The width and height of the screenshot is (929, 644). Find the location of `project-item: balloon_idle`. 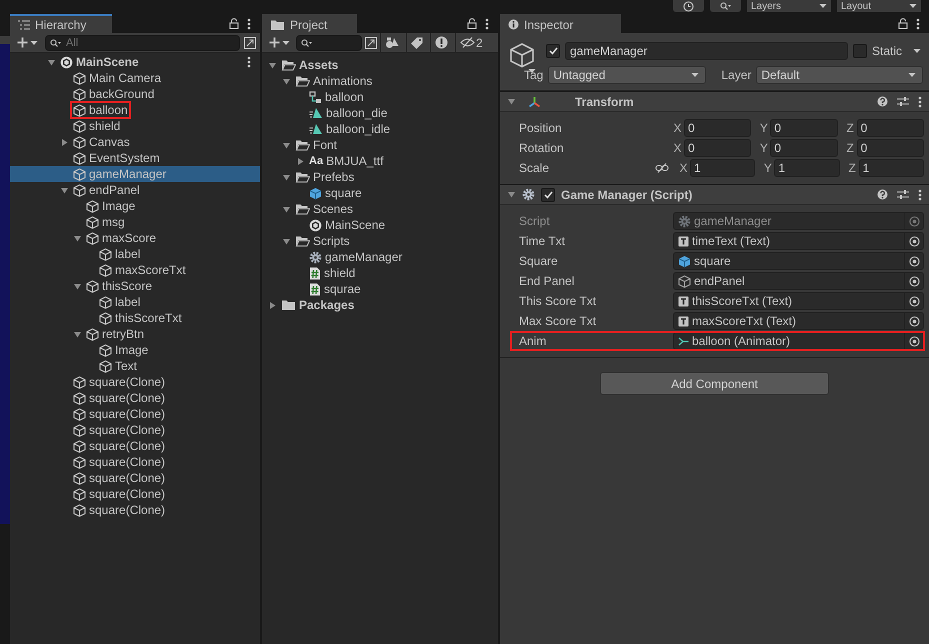

project-item: balloon_idle is located at coordinates (380, 129).